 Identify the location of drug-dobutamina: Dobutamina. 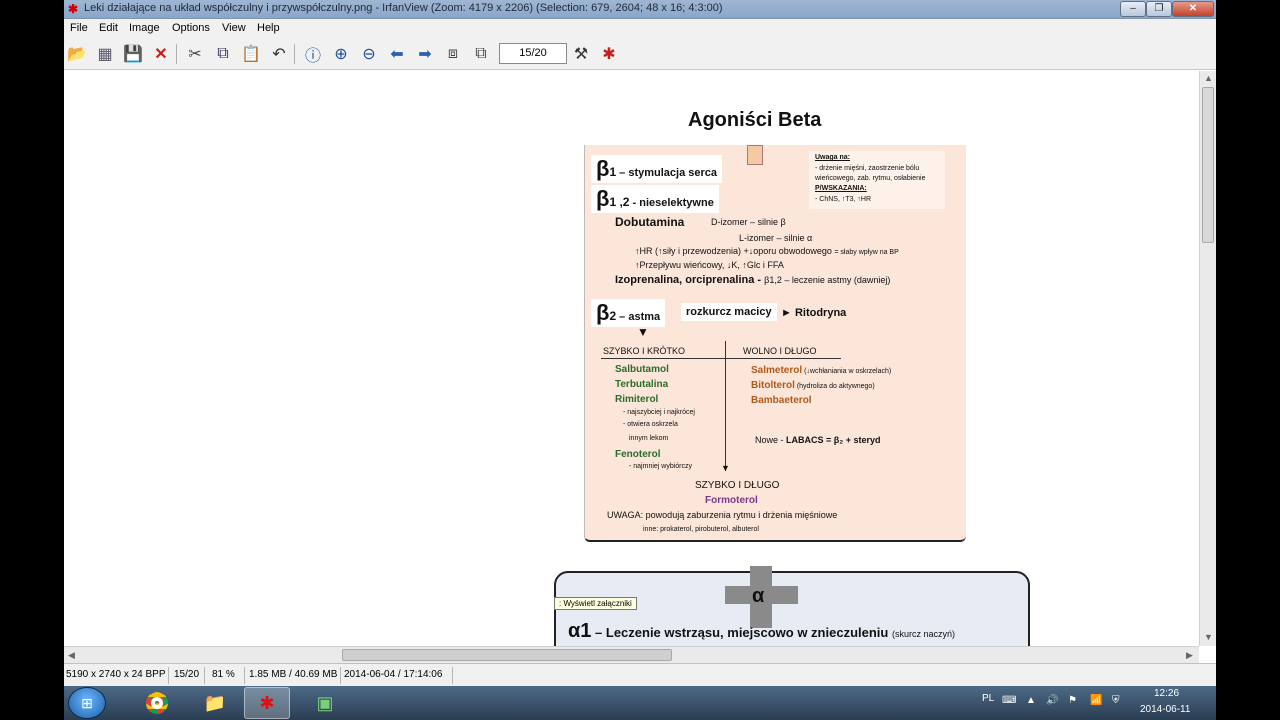
(650, 222).